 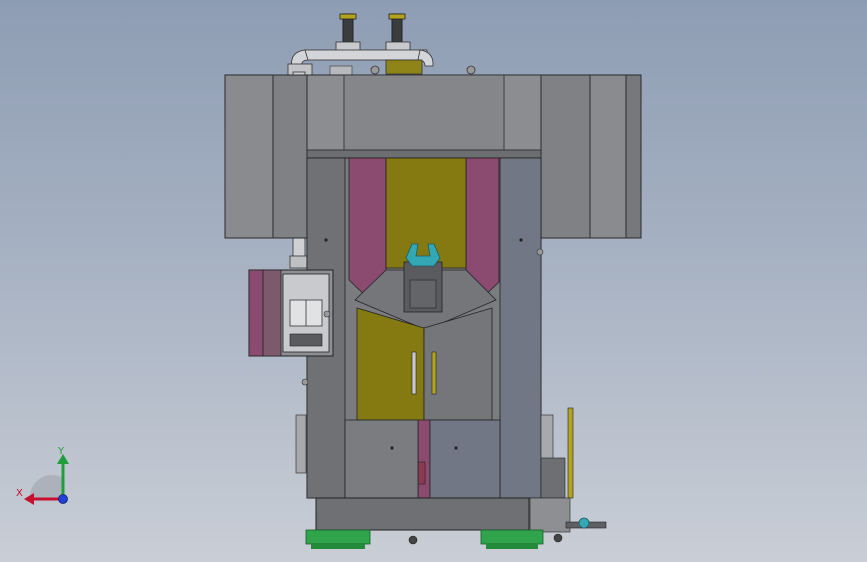 I want to click on electrical-cabinet, so click(x=291, y=313).